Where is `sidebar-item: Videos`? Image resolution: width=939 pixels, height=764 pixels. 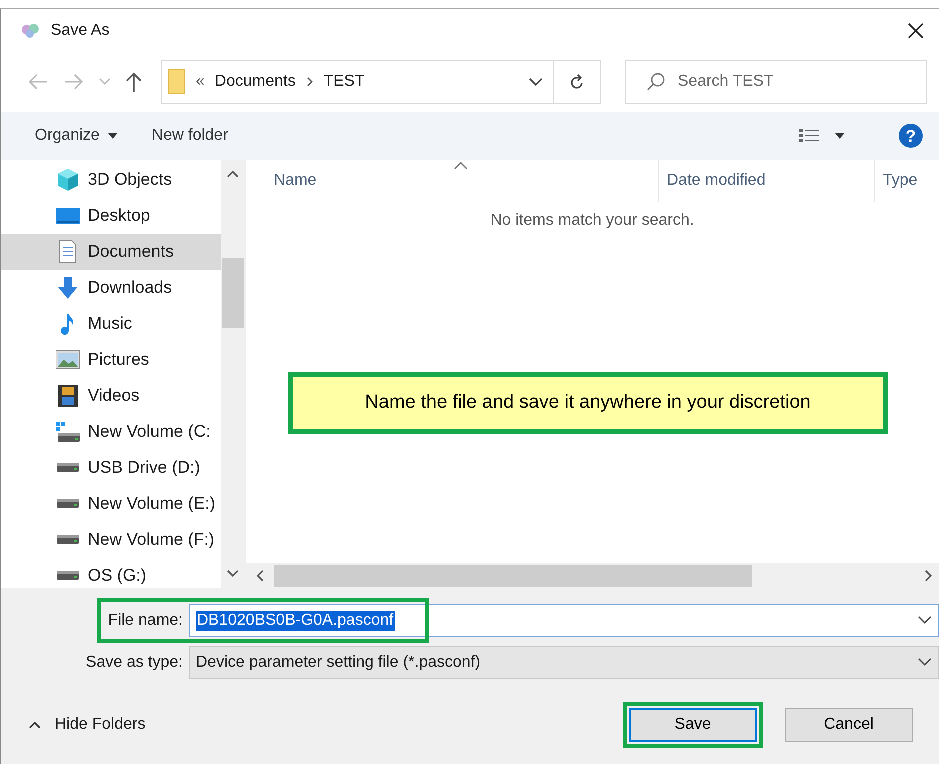 sidebar-item: Videos is located at coordinates (111, 396).